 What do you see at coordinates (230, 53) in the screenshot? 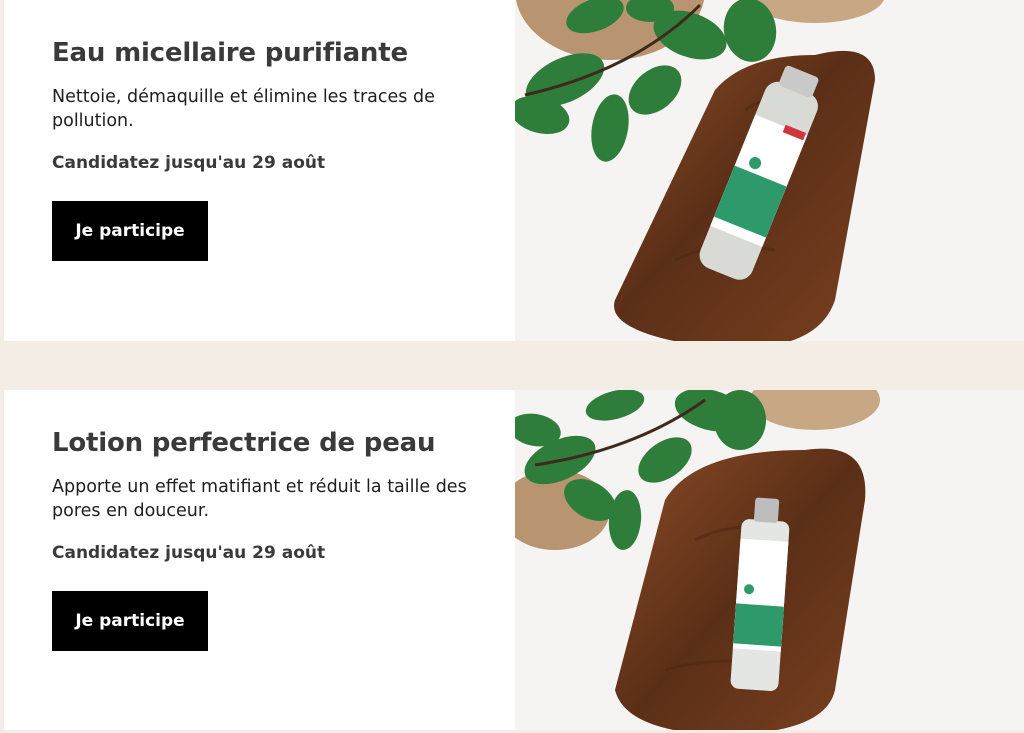
I see `offer-title: Eau micellaire purifiante` at bounding box center [230, 53].